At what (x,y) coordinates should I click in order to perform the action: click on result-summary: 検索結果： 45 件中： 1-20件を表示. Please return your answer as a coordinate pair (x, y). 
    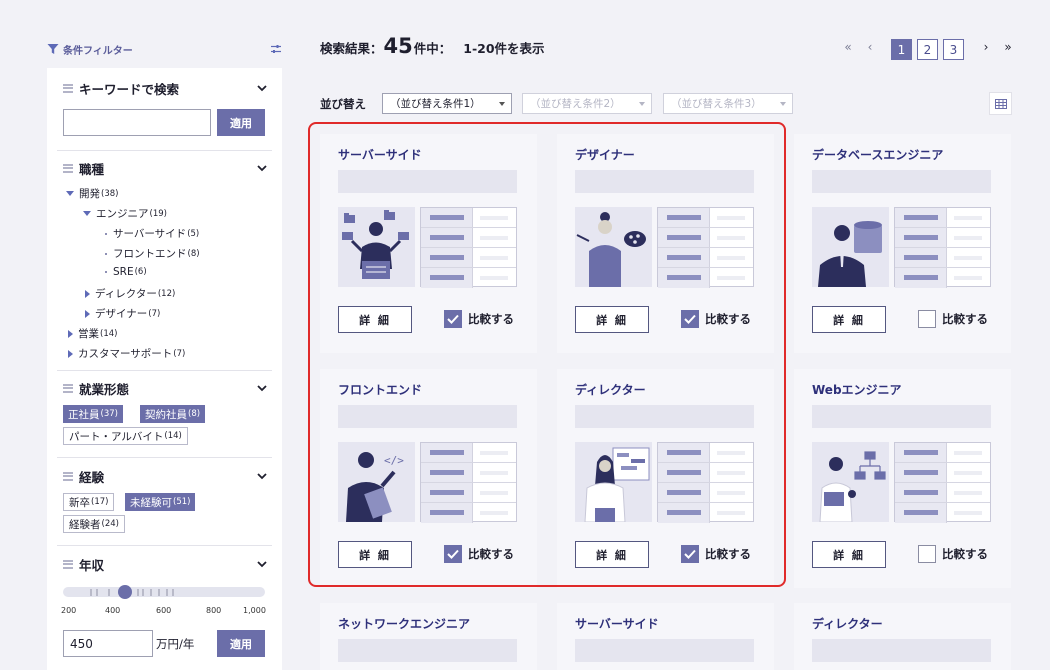
    Looking at the image, I should click on (432, 47).